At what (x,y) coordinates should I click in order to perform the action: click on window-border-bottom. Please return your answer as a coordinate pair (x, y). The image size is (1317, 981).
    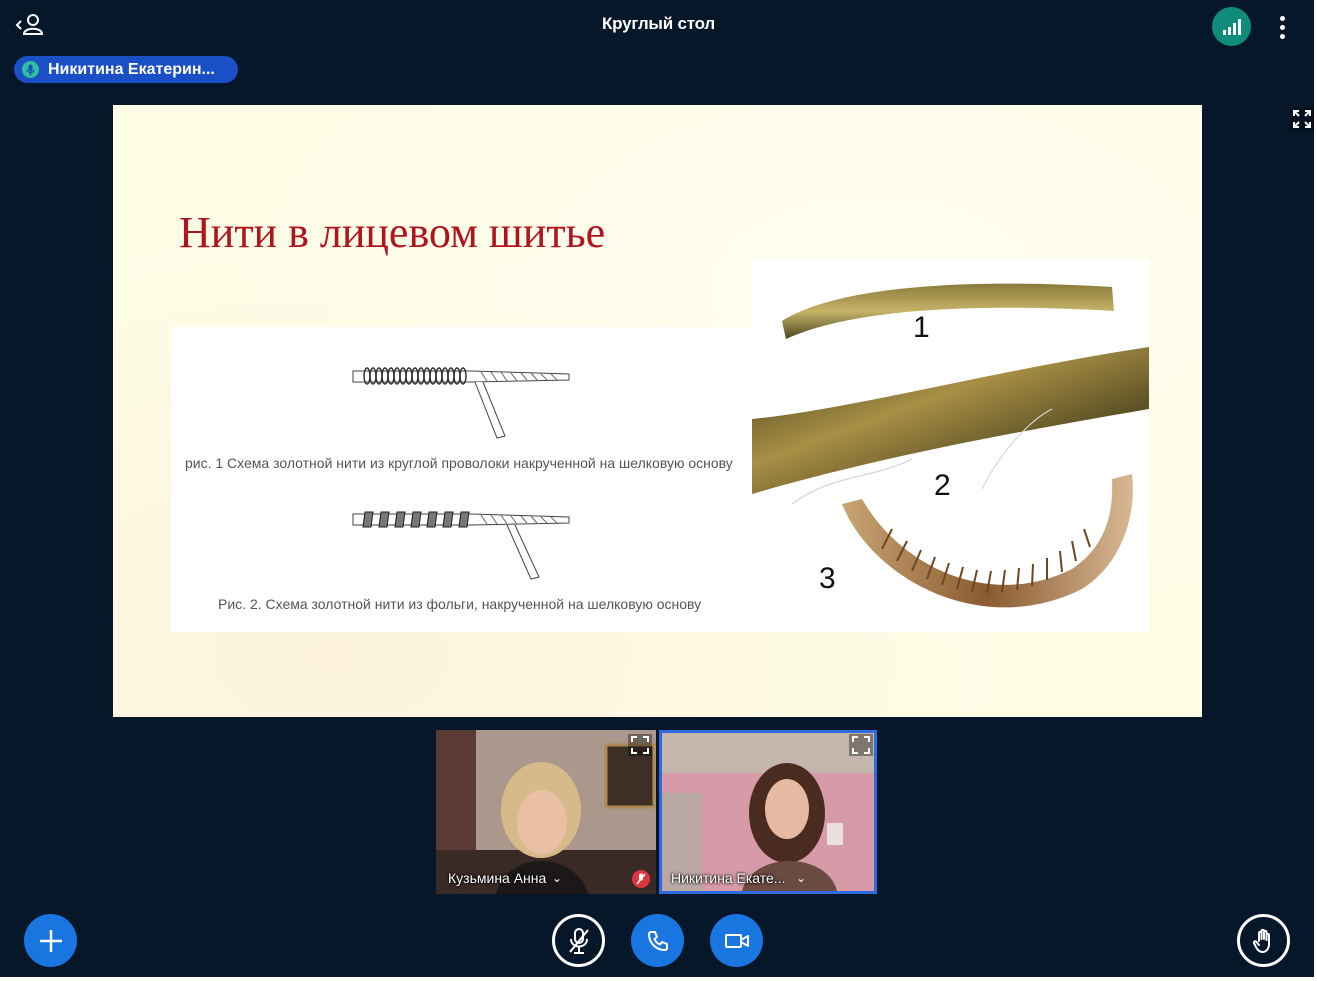
    Looking at the image, I should click on (658, 979).